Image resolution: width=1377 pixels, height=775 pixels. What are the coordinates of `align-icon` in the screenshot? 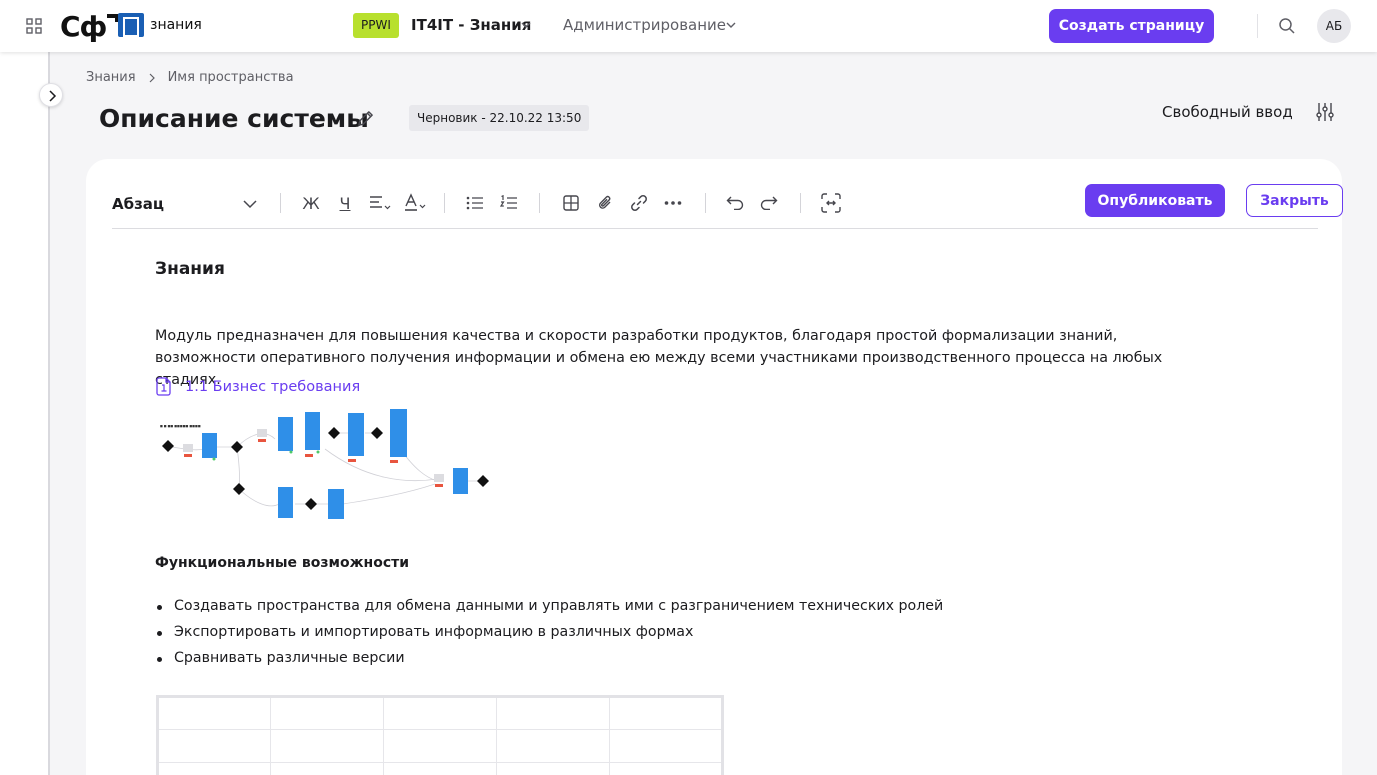 It's located at (380, 203).